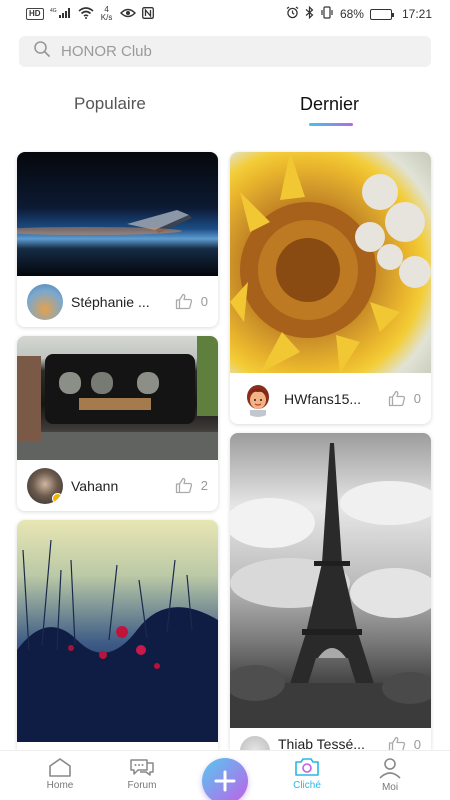 This screenshot has height=800, width=450. I want to click on bluetooth-icon, so click(309, 13).